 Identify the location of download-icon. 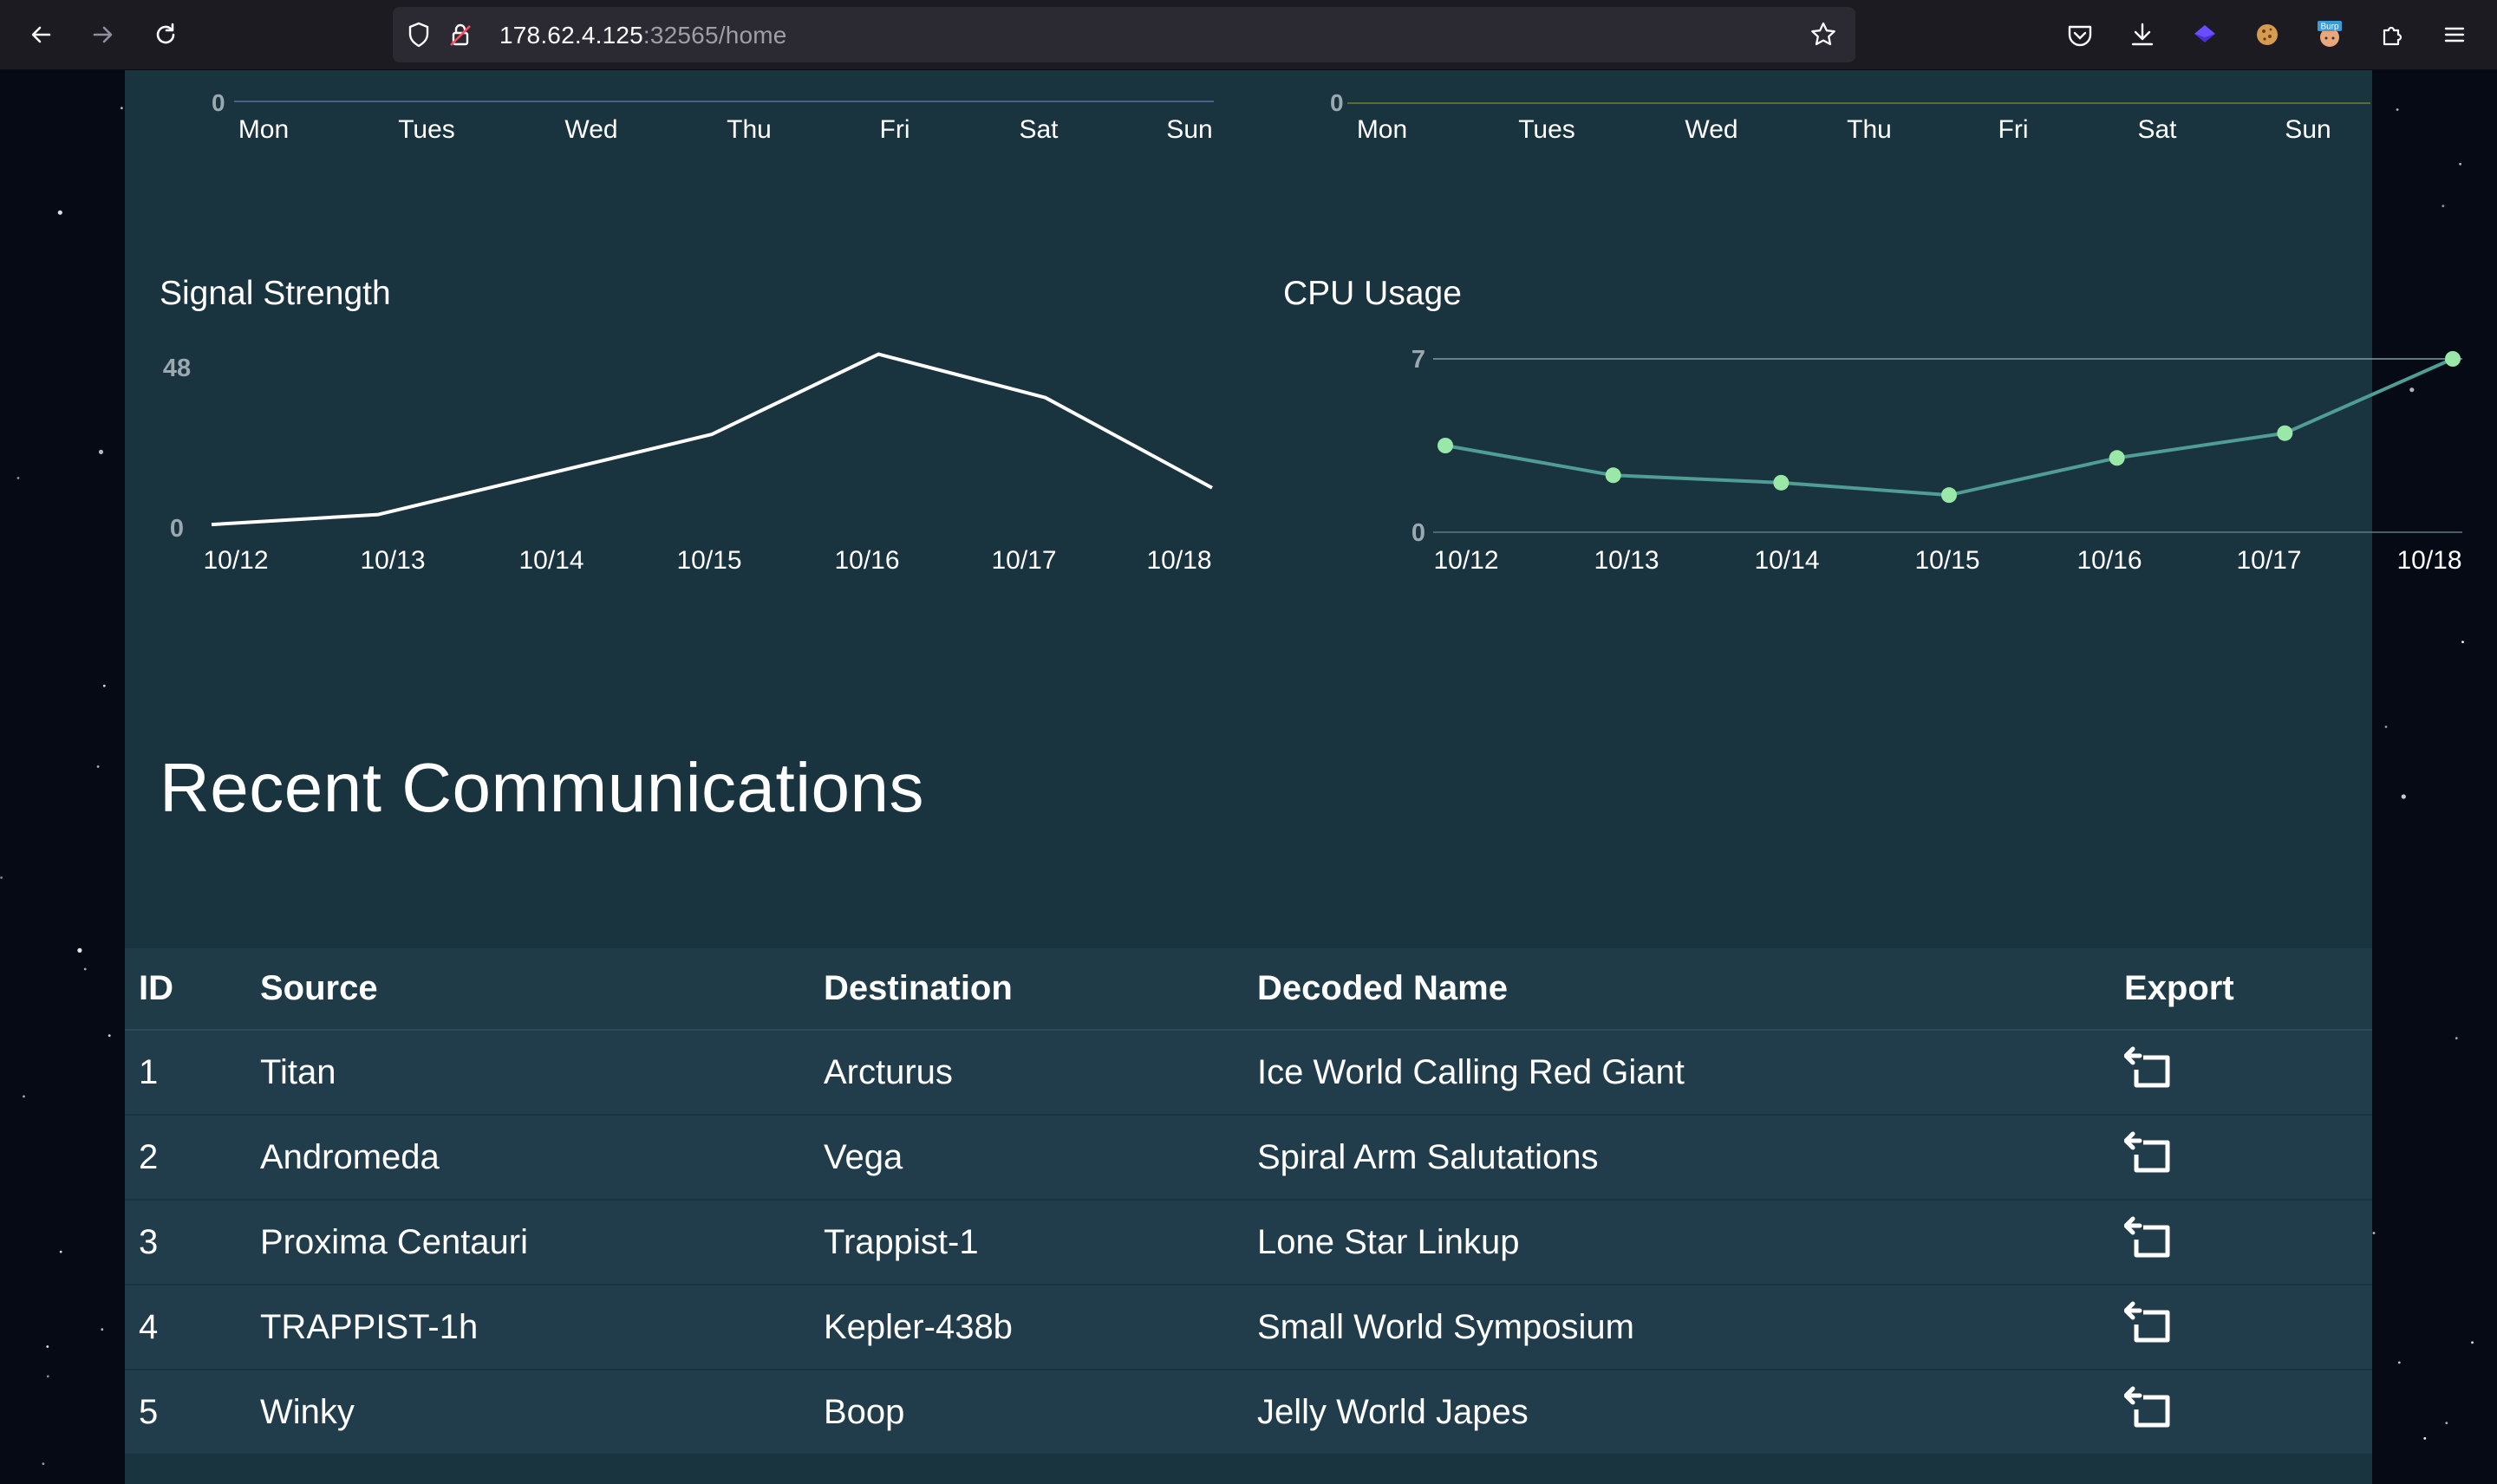
(2142, 34).